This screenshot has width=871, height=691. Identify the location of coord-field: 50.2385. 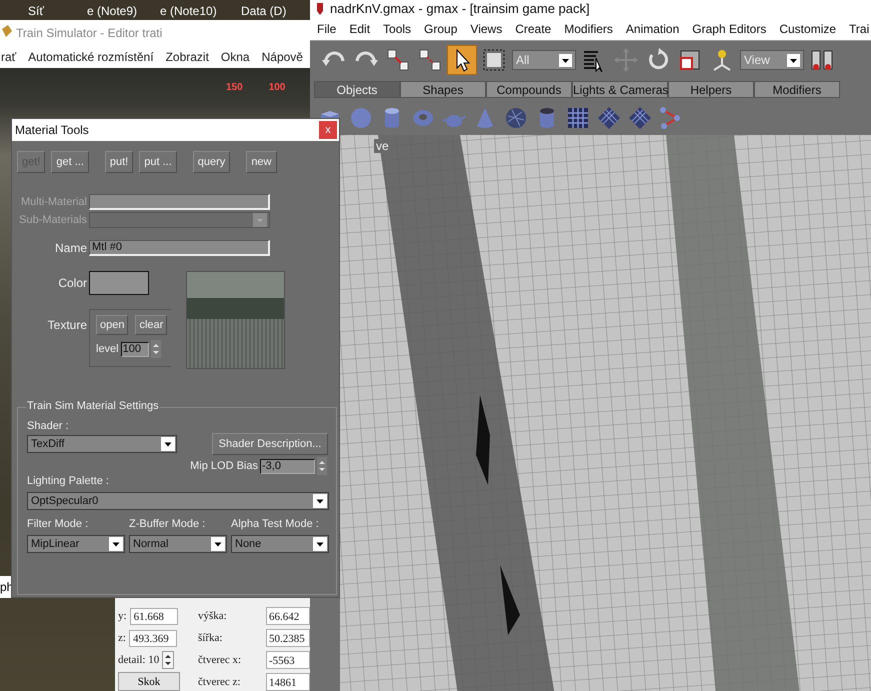
(288, 638).